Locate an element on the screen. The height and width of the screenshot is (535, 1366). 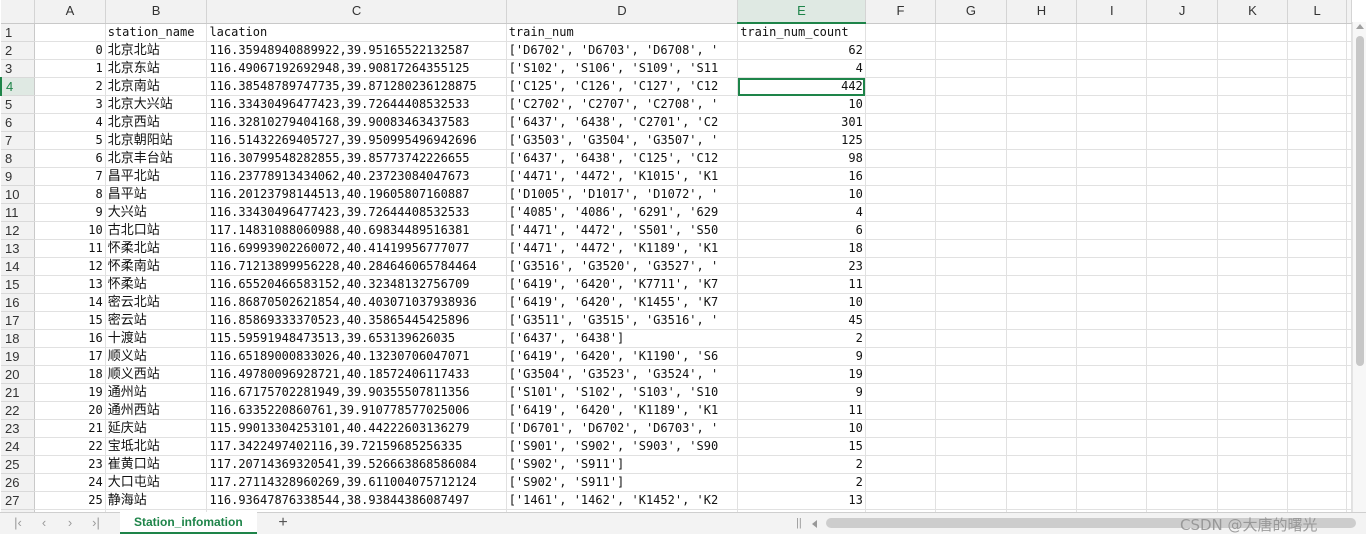
header-cell is located at coordinates (1253, 32).